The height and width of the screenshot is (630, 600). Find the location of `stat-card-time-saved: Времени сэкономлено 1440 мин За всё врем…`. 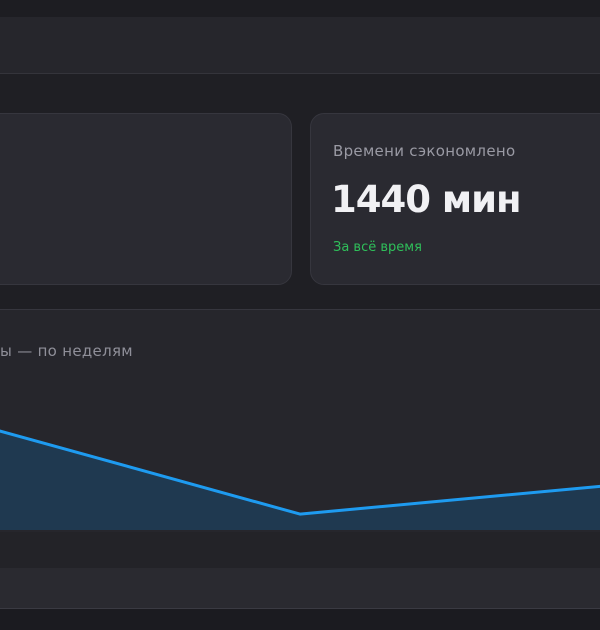

stat-card-time-saved: Времени сэкономлено 1440 мин За всё врем… is located at coordinates (455, 199).